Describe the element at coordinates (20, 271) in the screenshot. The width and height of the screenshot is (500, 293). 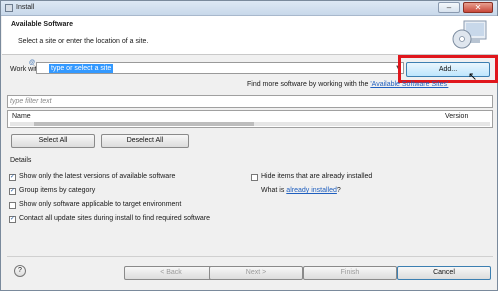
I see `help-icon: ?` at that location.